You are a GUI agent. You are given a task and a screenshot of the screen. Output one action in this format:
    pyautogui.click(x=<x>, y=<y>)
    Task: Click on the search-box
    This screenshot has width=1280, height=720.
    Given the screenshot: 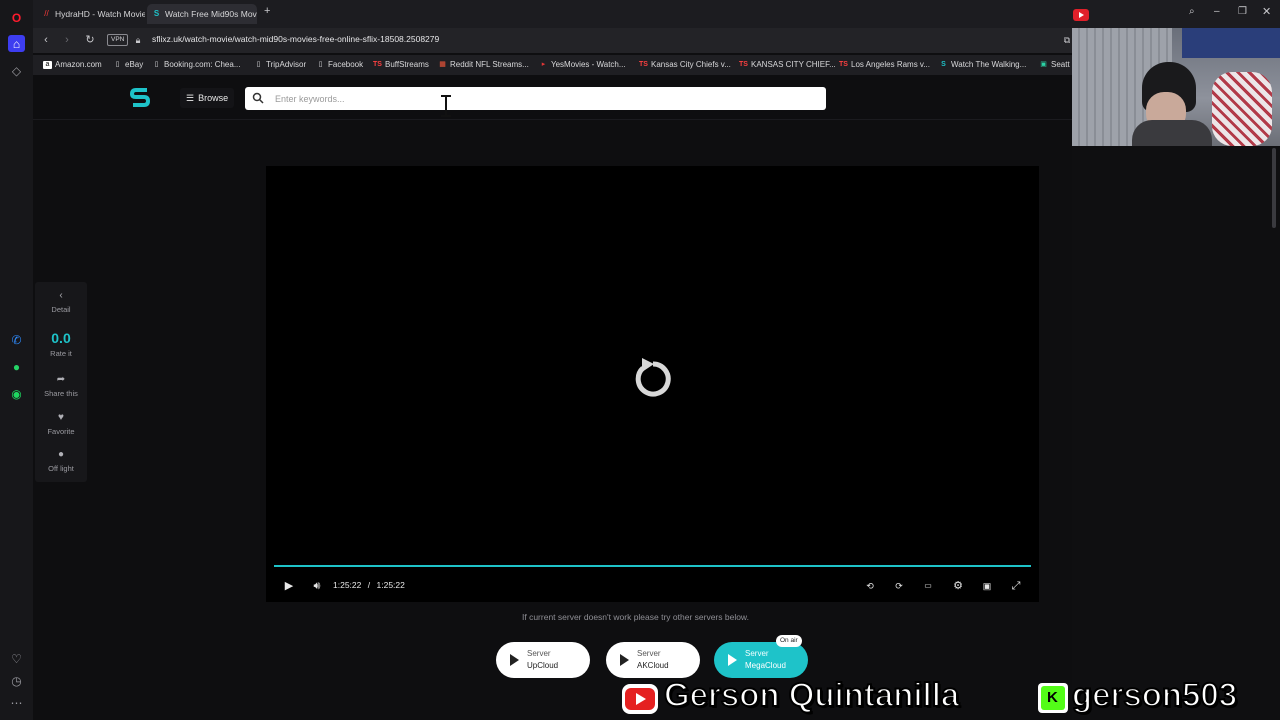 What is the action you would take?
    pyautogui.click(x=535, y=98)
    